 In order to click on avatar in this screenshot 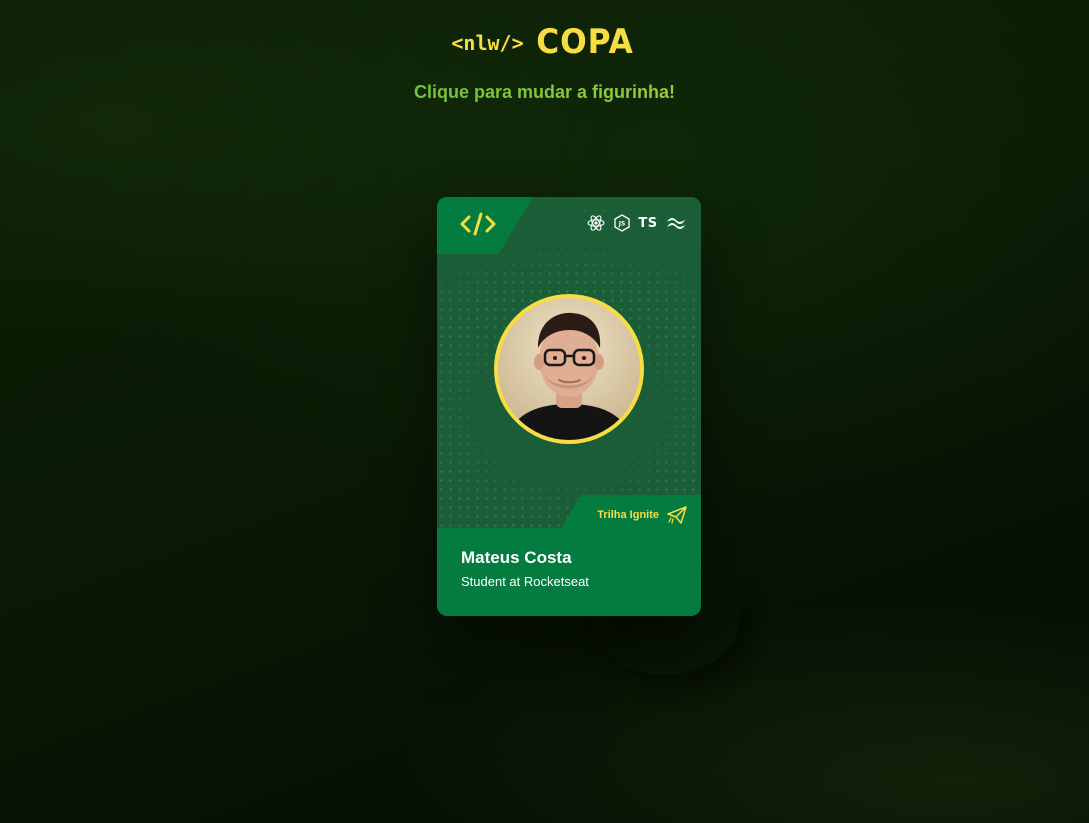, I will do `click(569, 369)`.